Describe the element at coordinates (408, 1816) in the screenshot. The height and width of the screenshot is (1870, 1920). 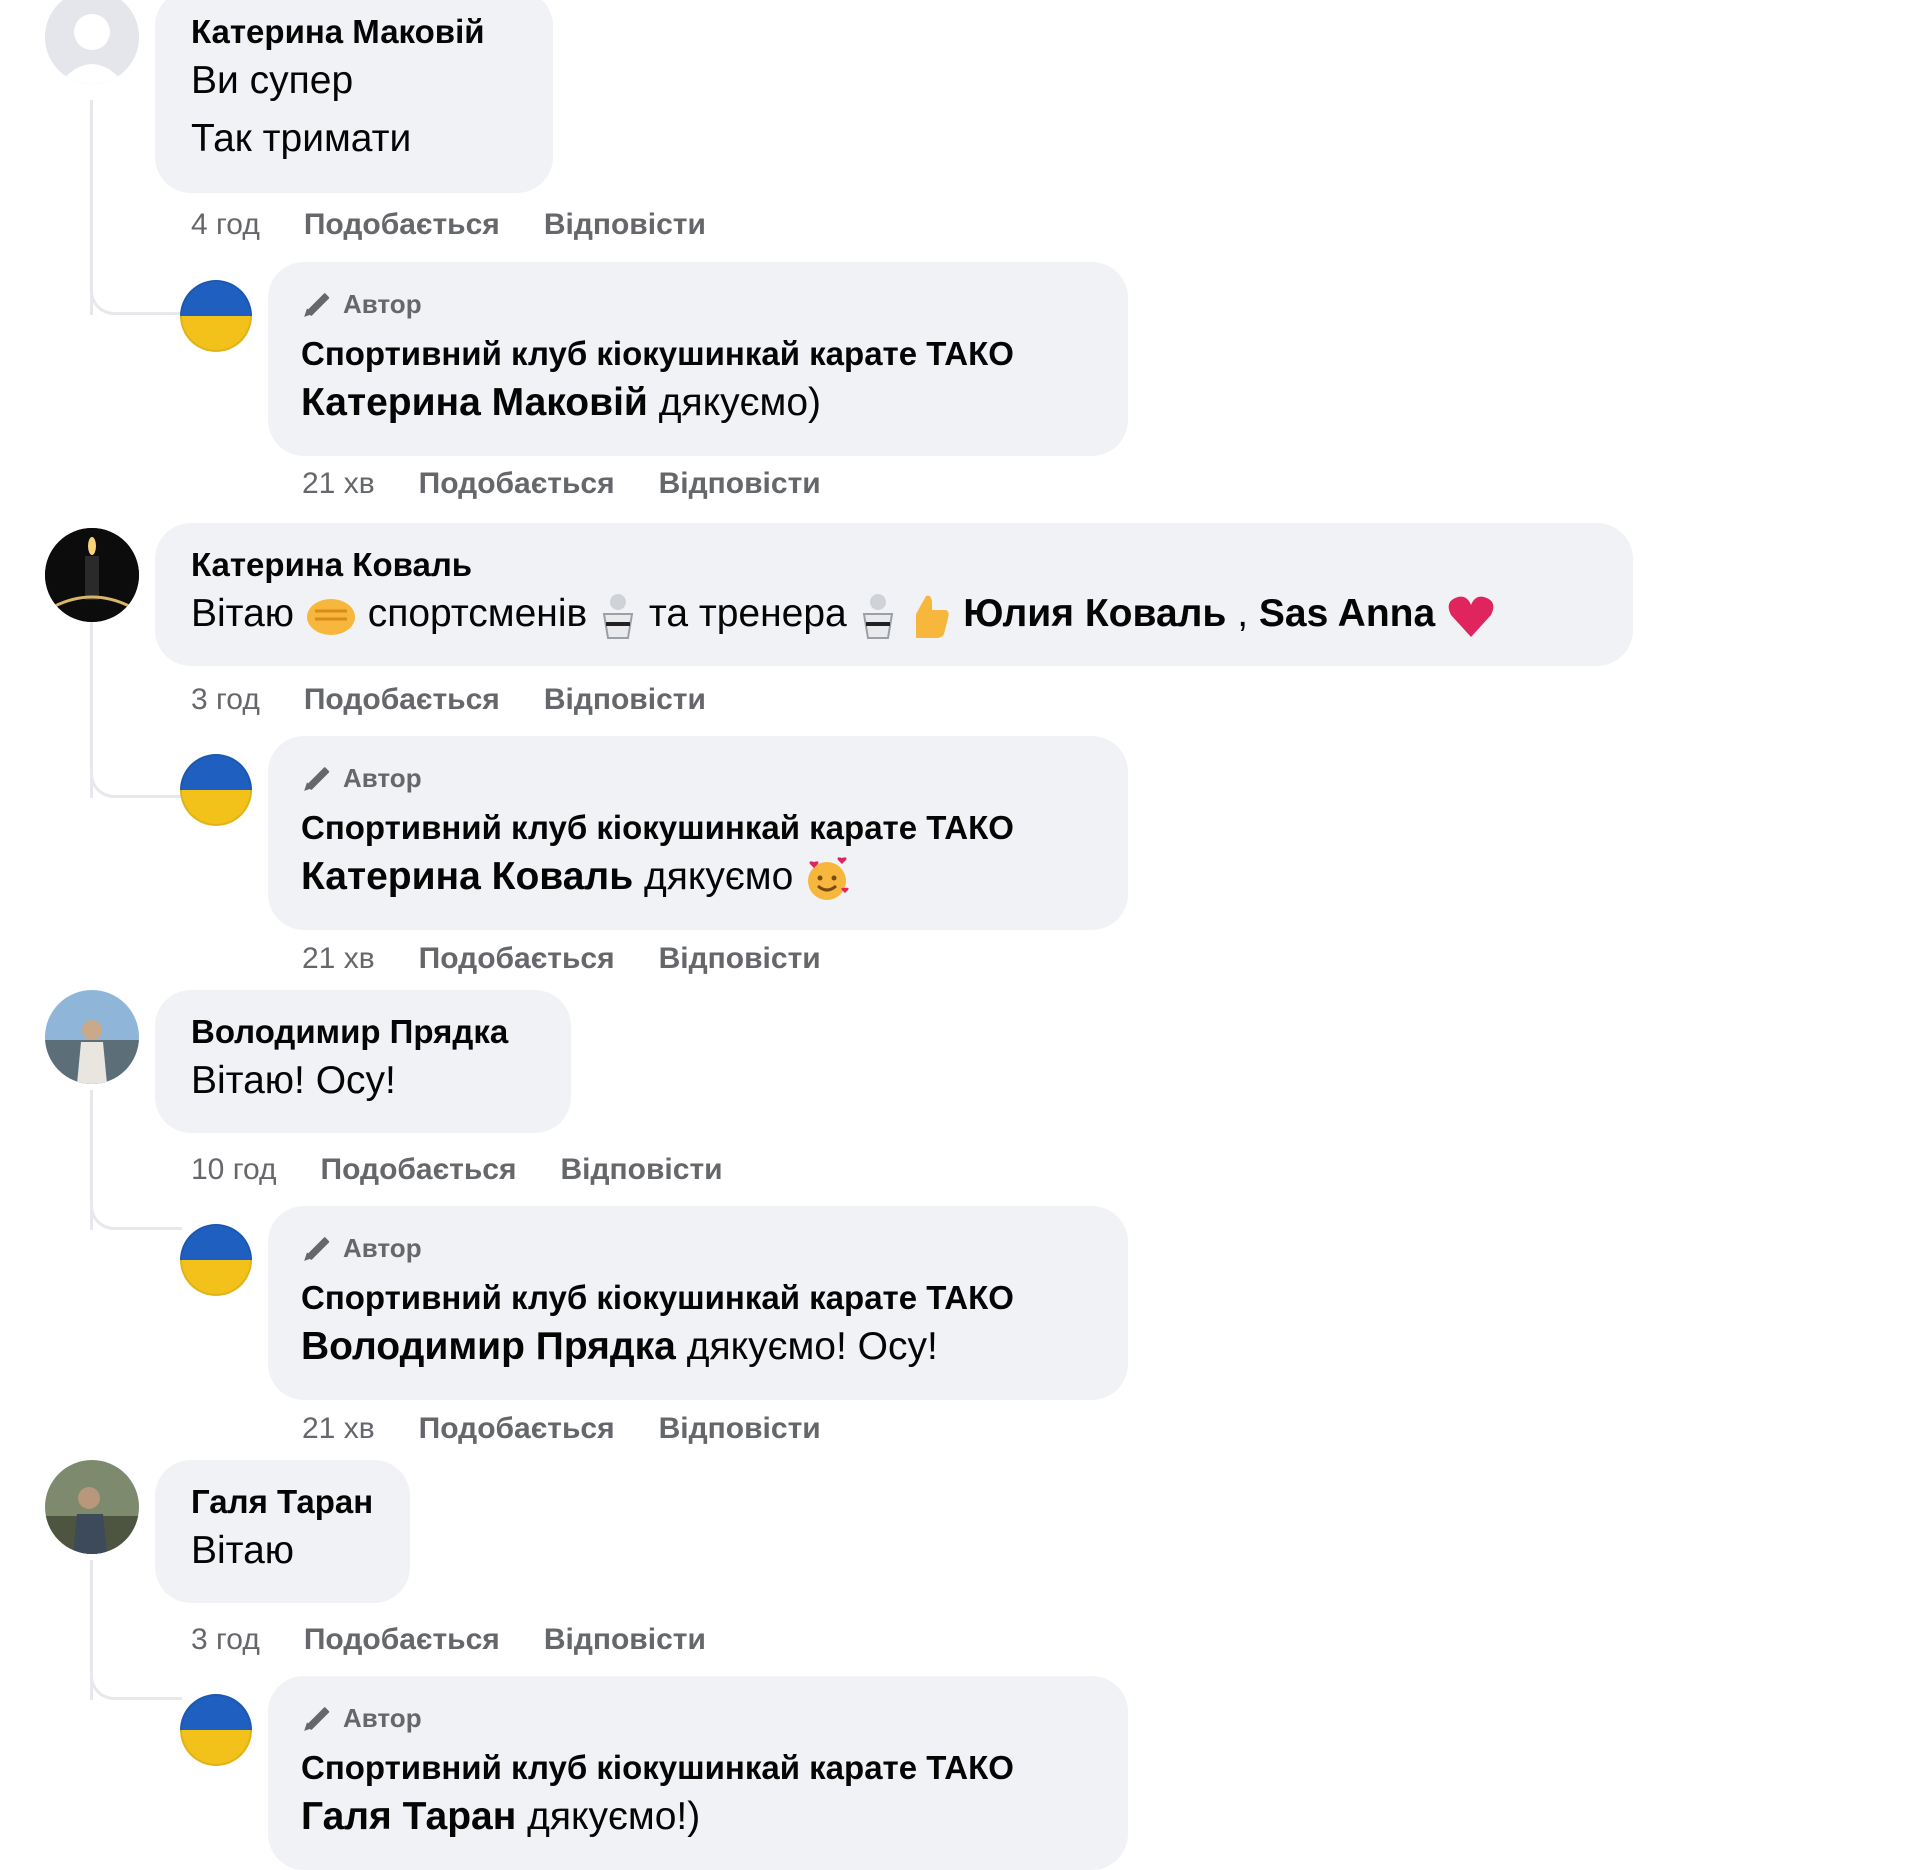
I see `mention-link: Галя Таран` at that location.